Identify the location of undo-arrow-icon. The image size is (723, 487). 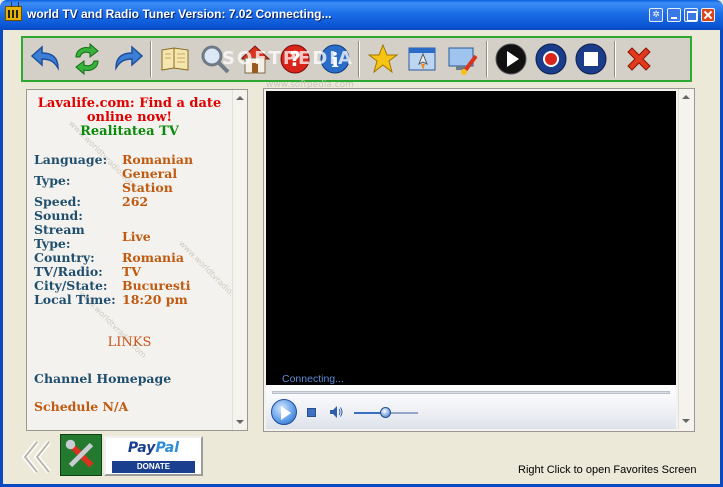
(44, 58).